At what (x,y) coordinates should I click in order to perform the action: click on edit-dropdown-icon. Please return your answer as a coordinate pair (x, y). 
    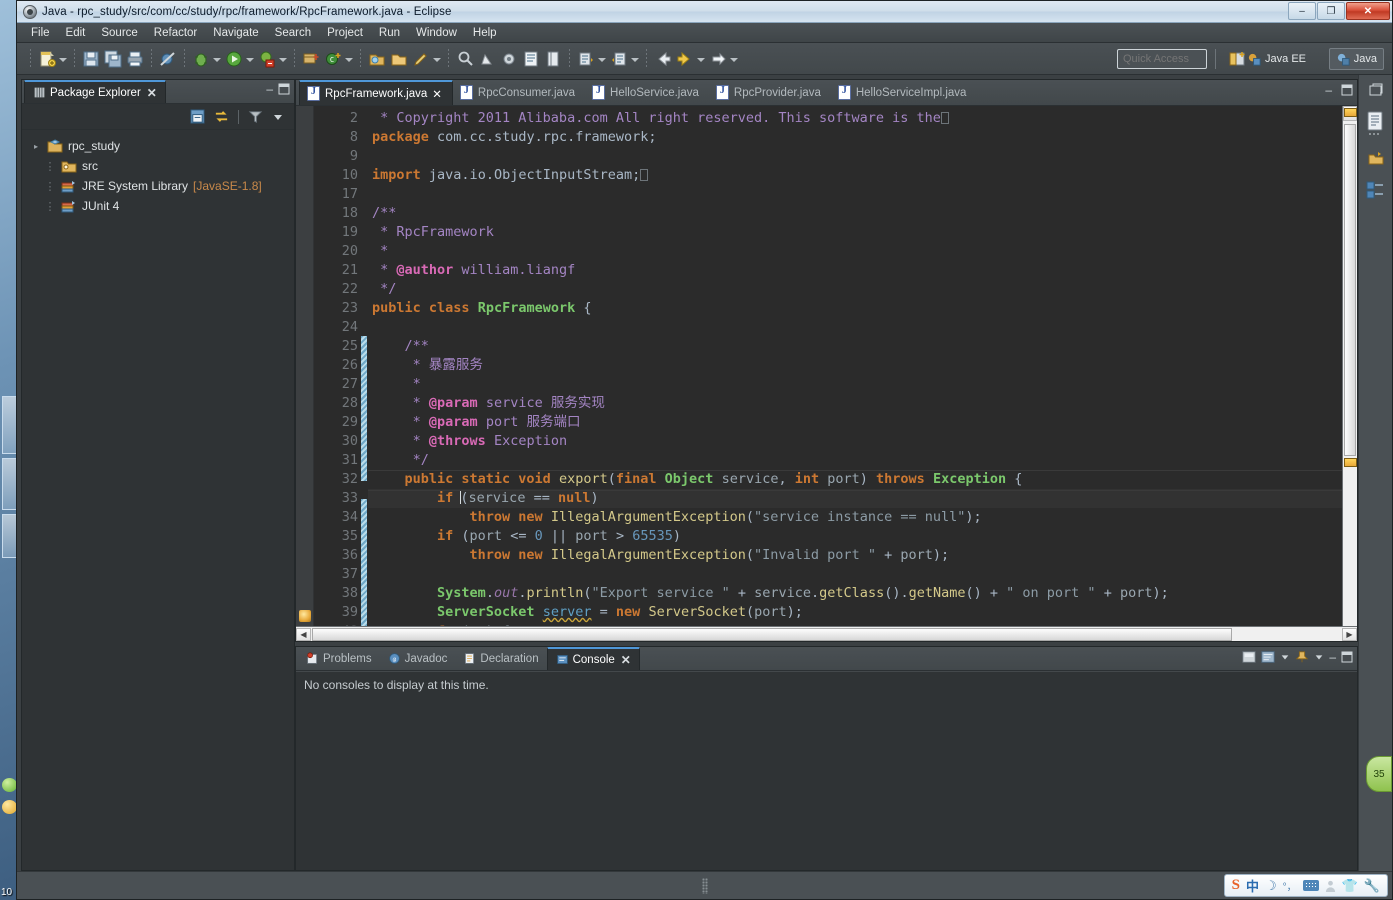
    Looking at the image, I should click on (436, 59).